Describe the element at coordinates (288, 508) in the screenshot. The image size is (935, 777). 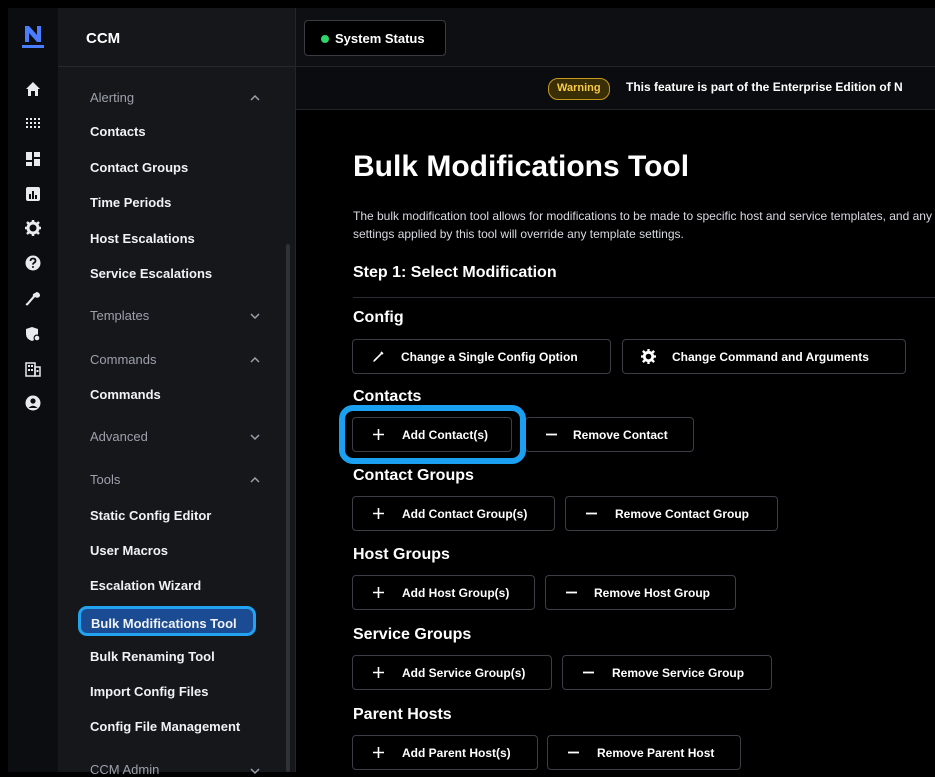
I see `nav-scrollbar` at that location.